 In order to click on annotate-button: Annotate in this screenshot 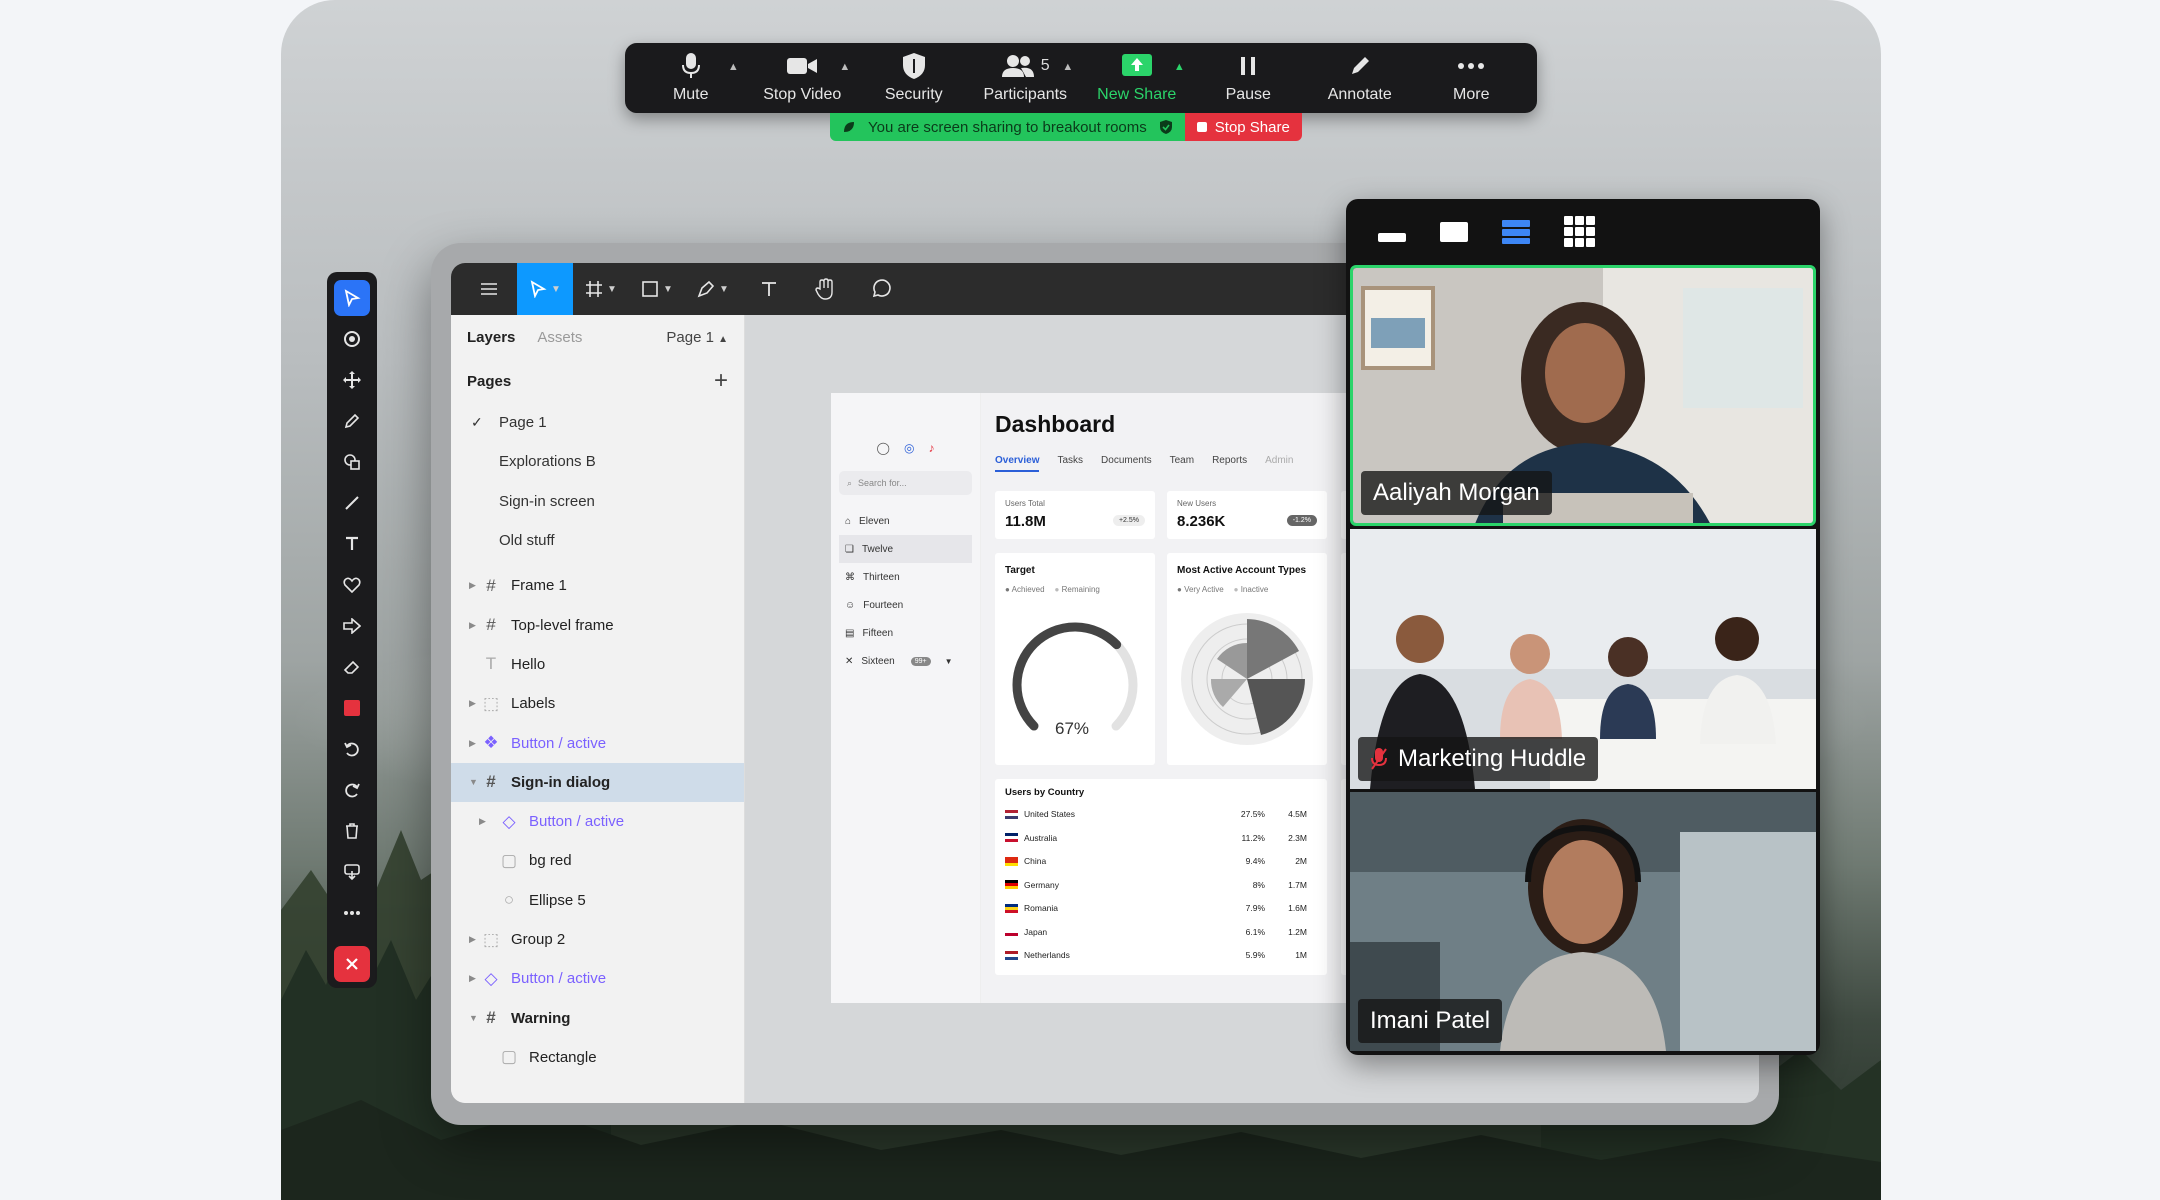, I will do `click(1360, 78)`.